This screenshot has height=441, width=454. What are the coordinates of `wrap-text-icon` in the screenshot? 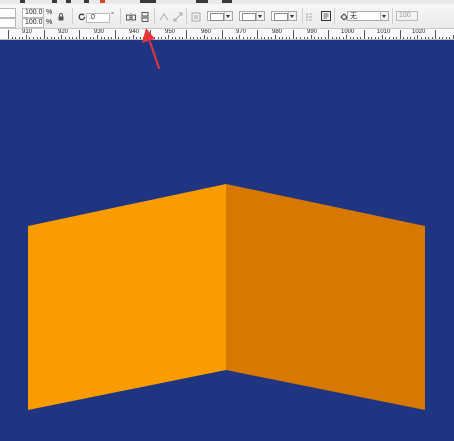 It's located at (309, 17).